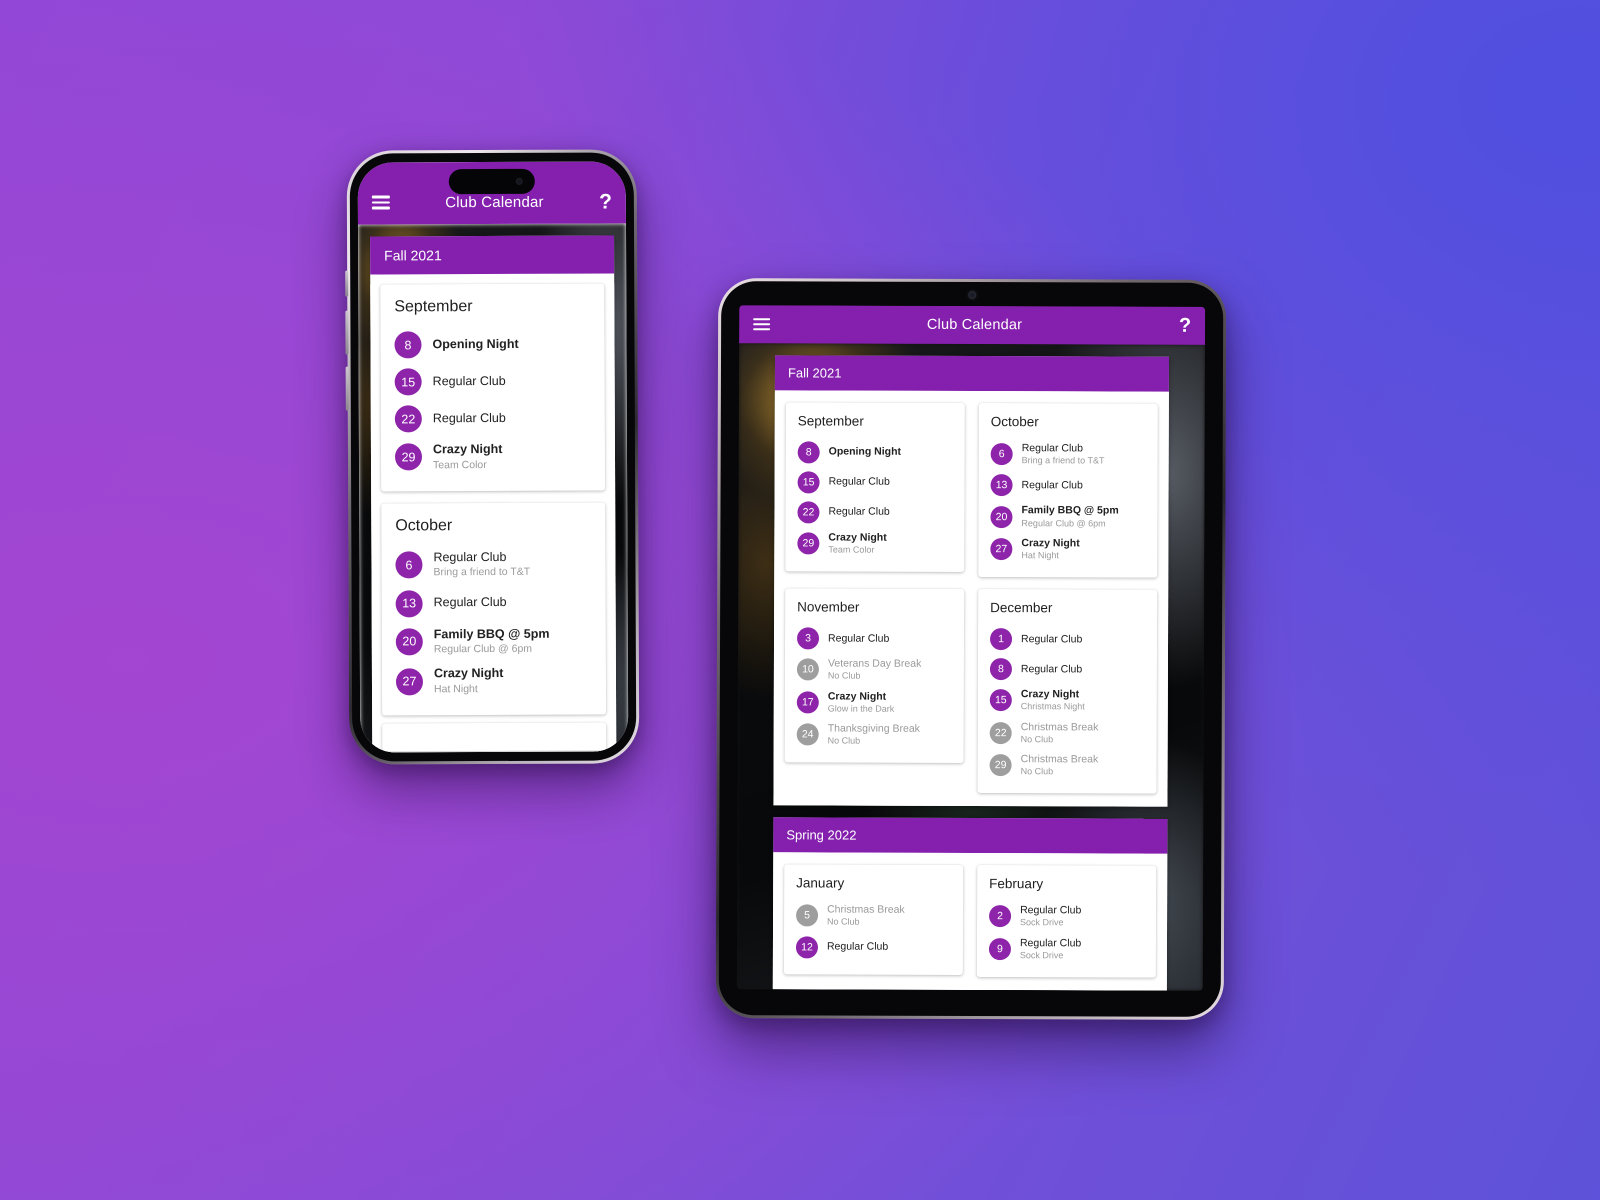 The height and width of the screenshot is (1200, 1600). Describe the element at coordinates (806, 947) in the screenshot. I see `day-badge: 12` at that location.